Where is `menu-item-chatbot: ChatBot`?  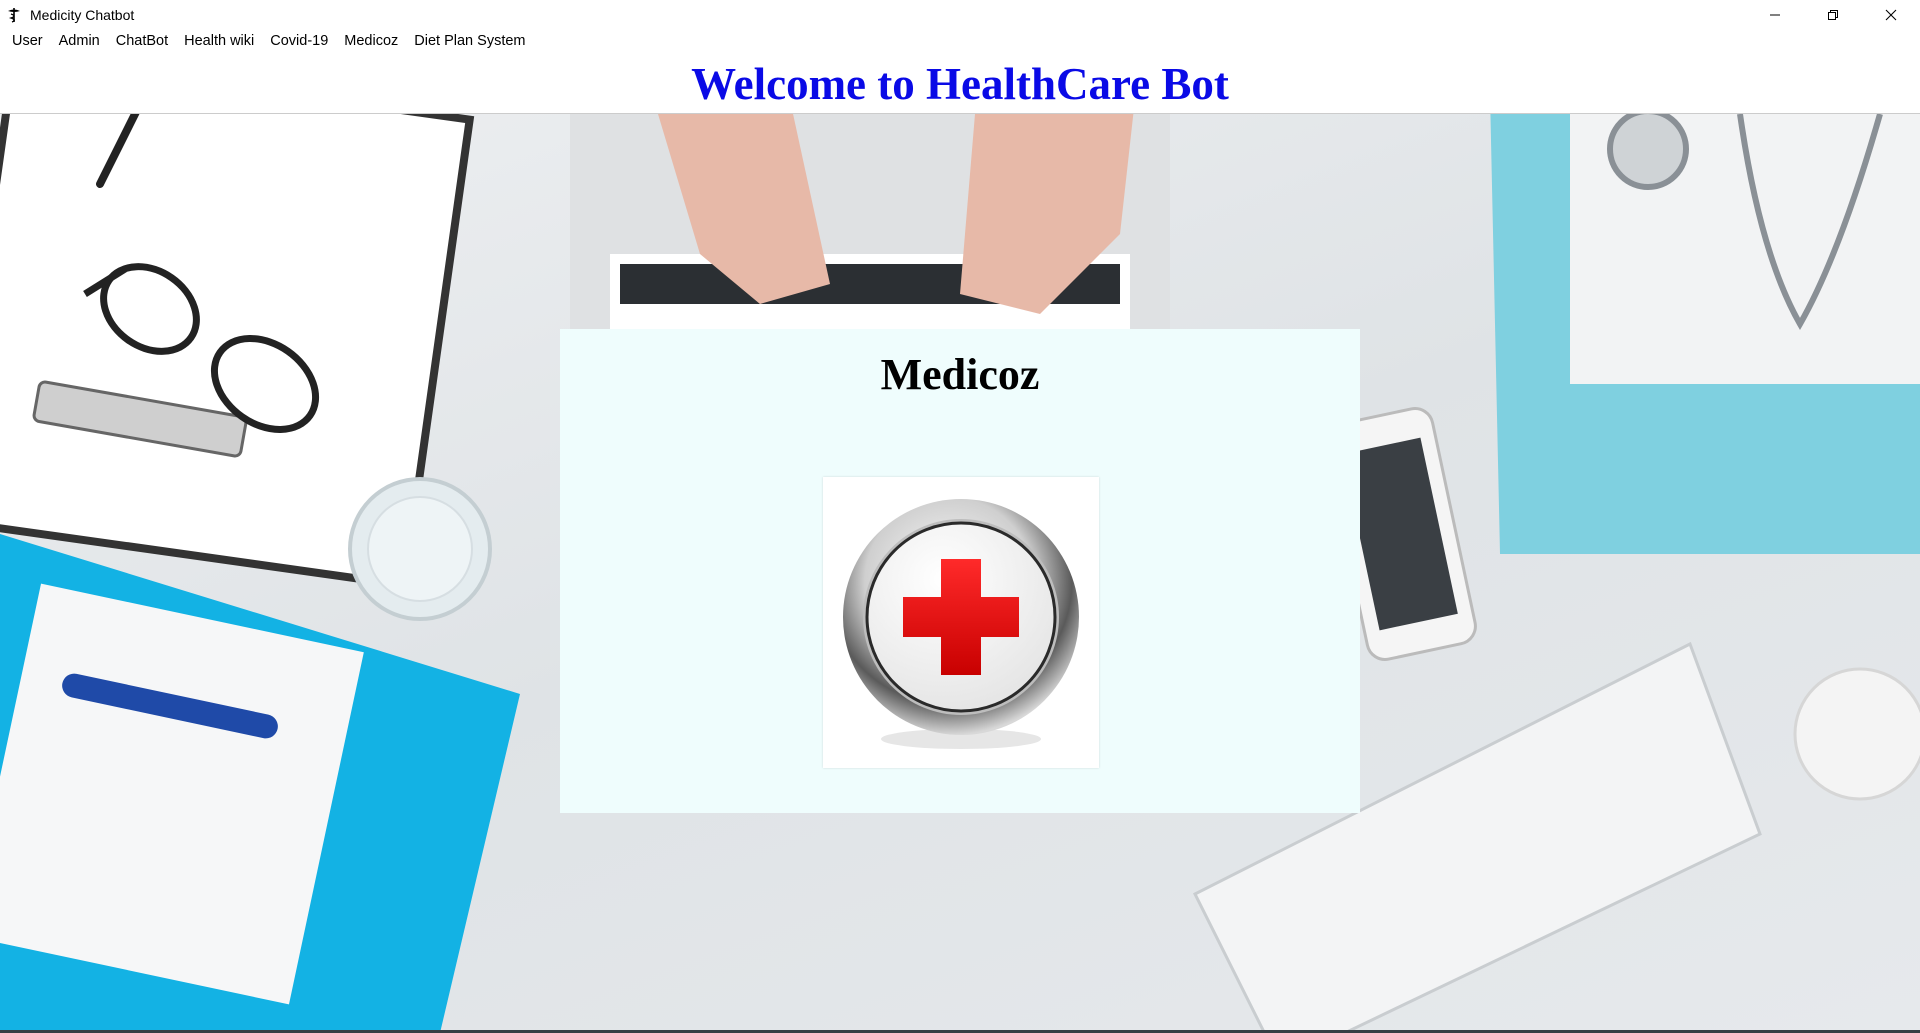
menu-item-chatbot: ChatBot is located at coordinates (142, 41).